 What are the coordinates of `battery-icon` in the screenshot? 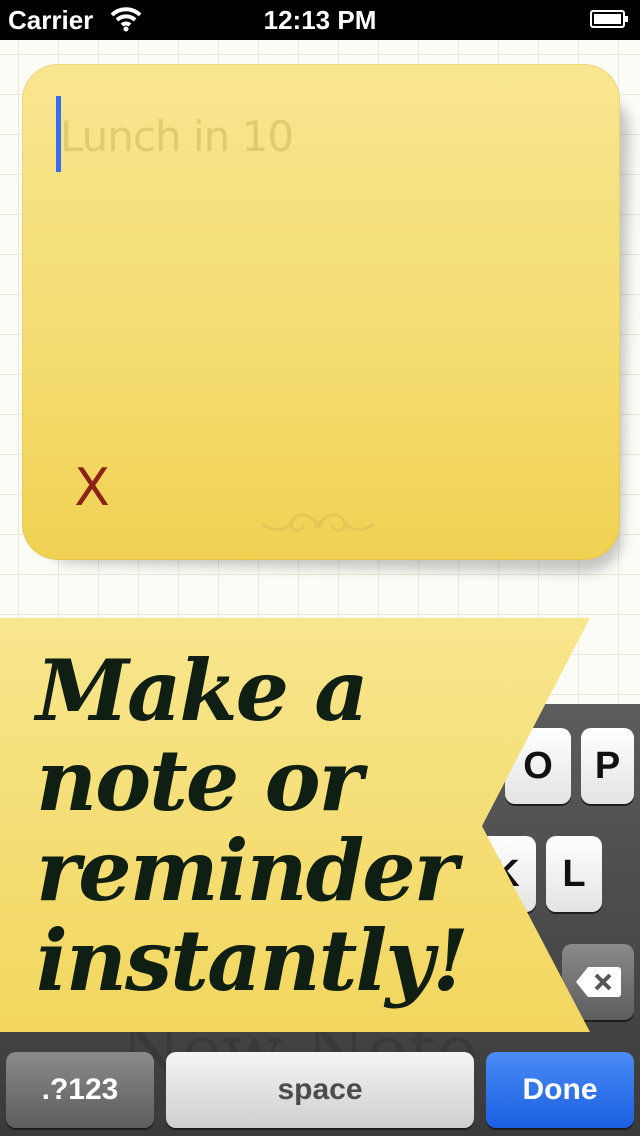 It's located at (609, 19).